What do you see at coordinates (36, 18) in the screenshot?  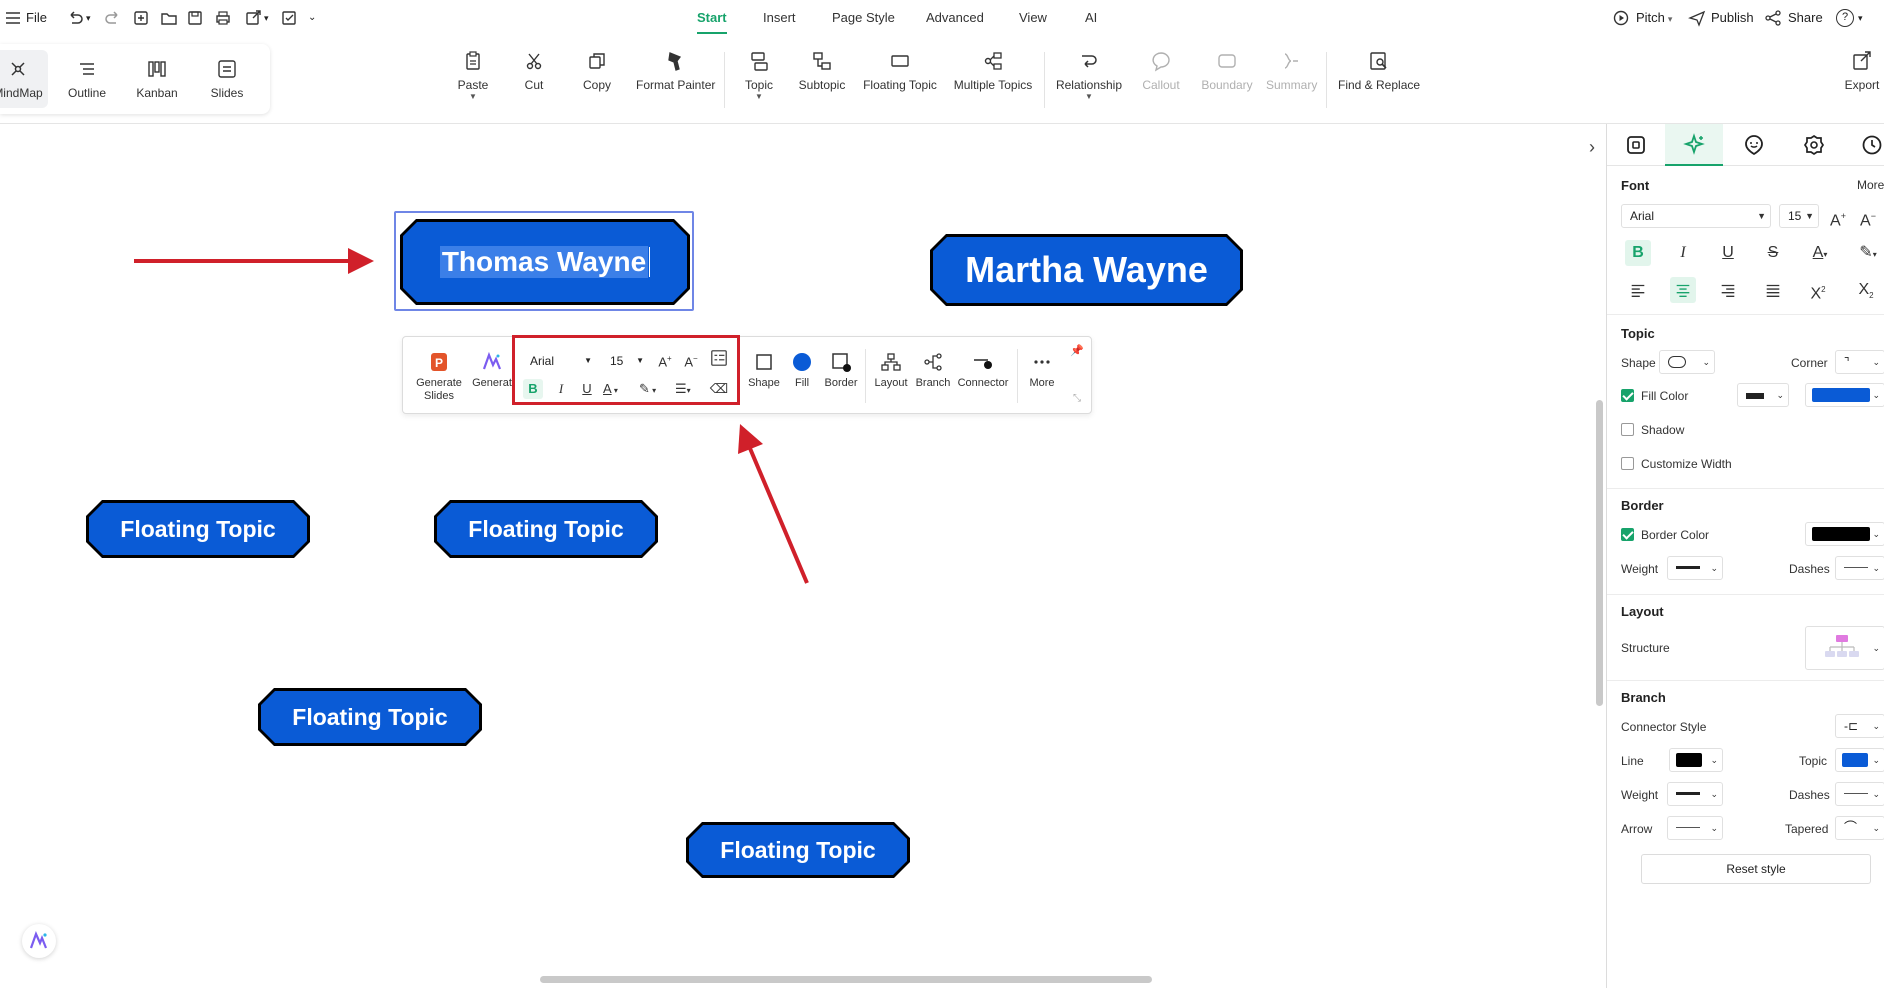 I see `file-menu: File` at bounding box center [36, 18].